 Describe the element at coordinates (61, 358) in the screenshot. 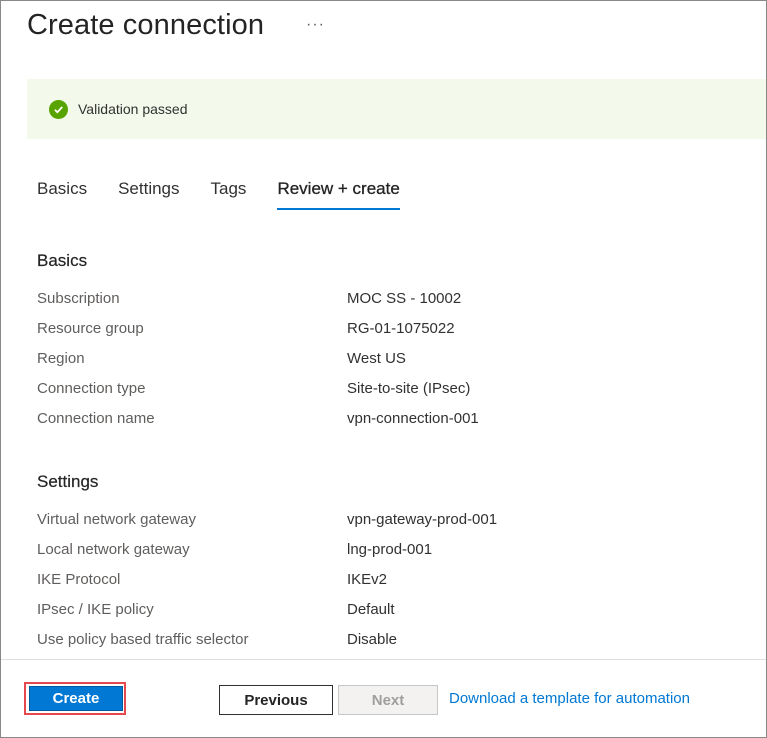

I see `row-label: Region` at that location.